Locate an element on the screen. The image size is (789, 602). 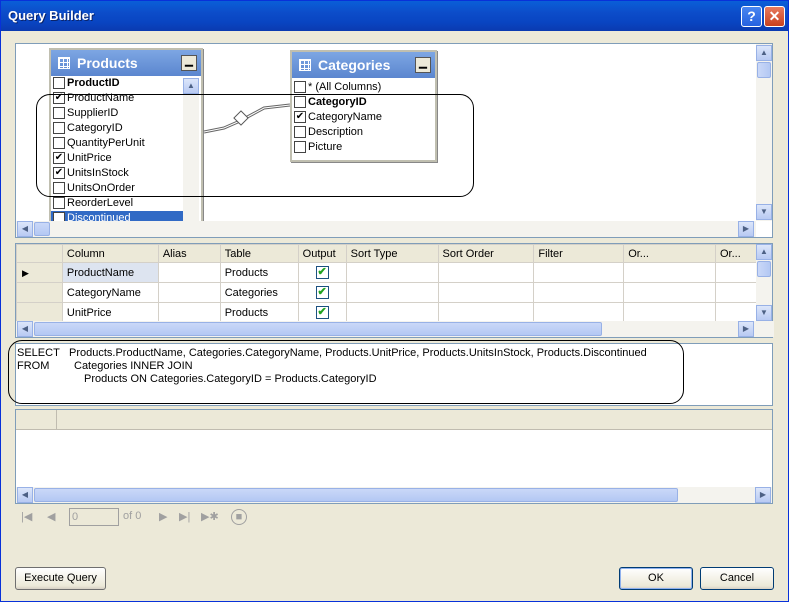
grid-row: ▶ ProductName Products ✔ is located at coordinates (394, 272).